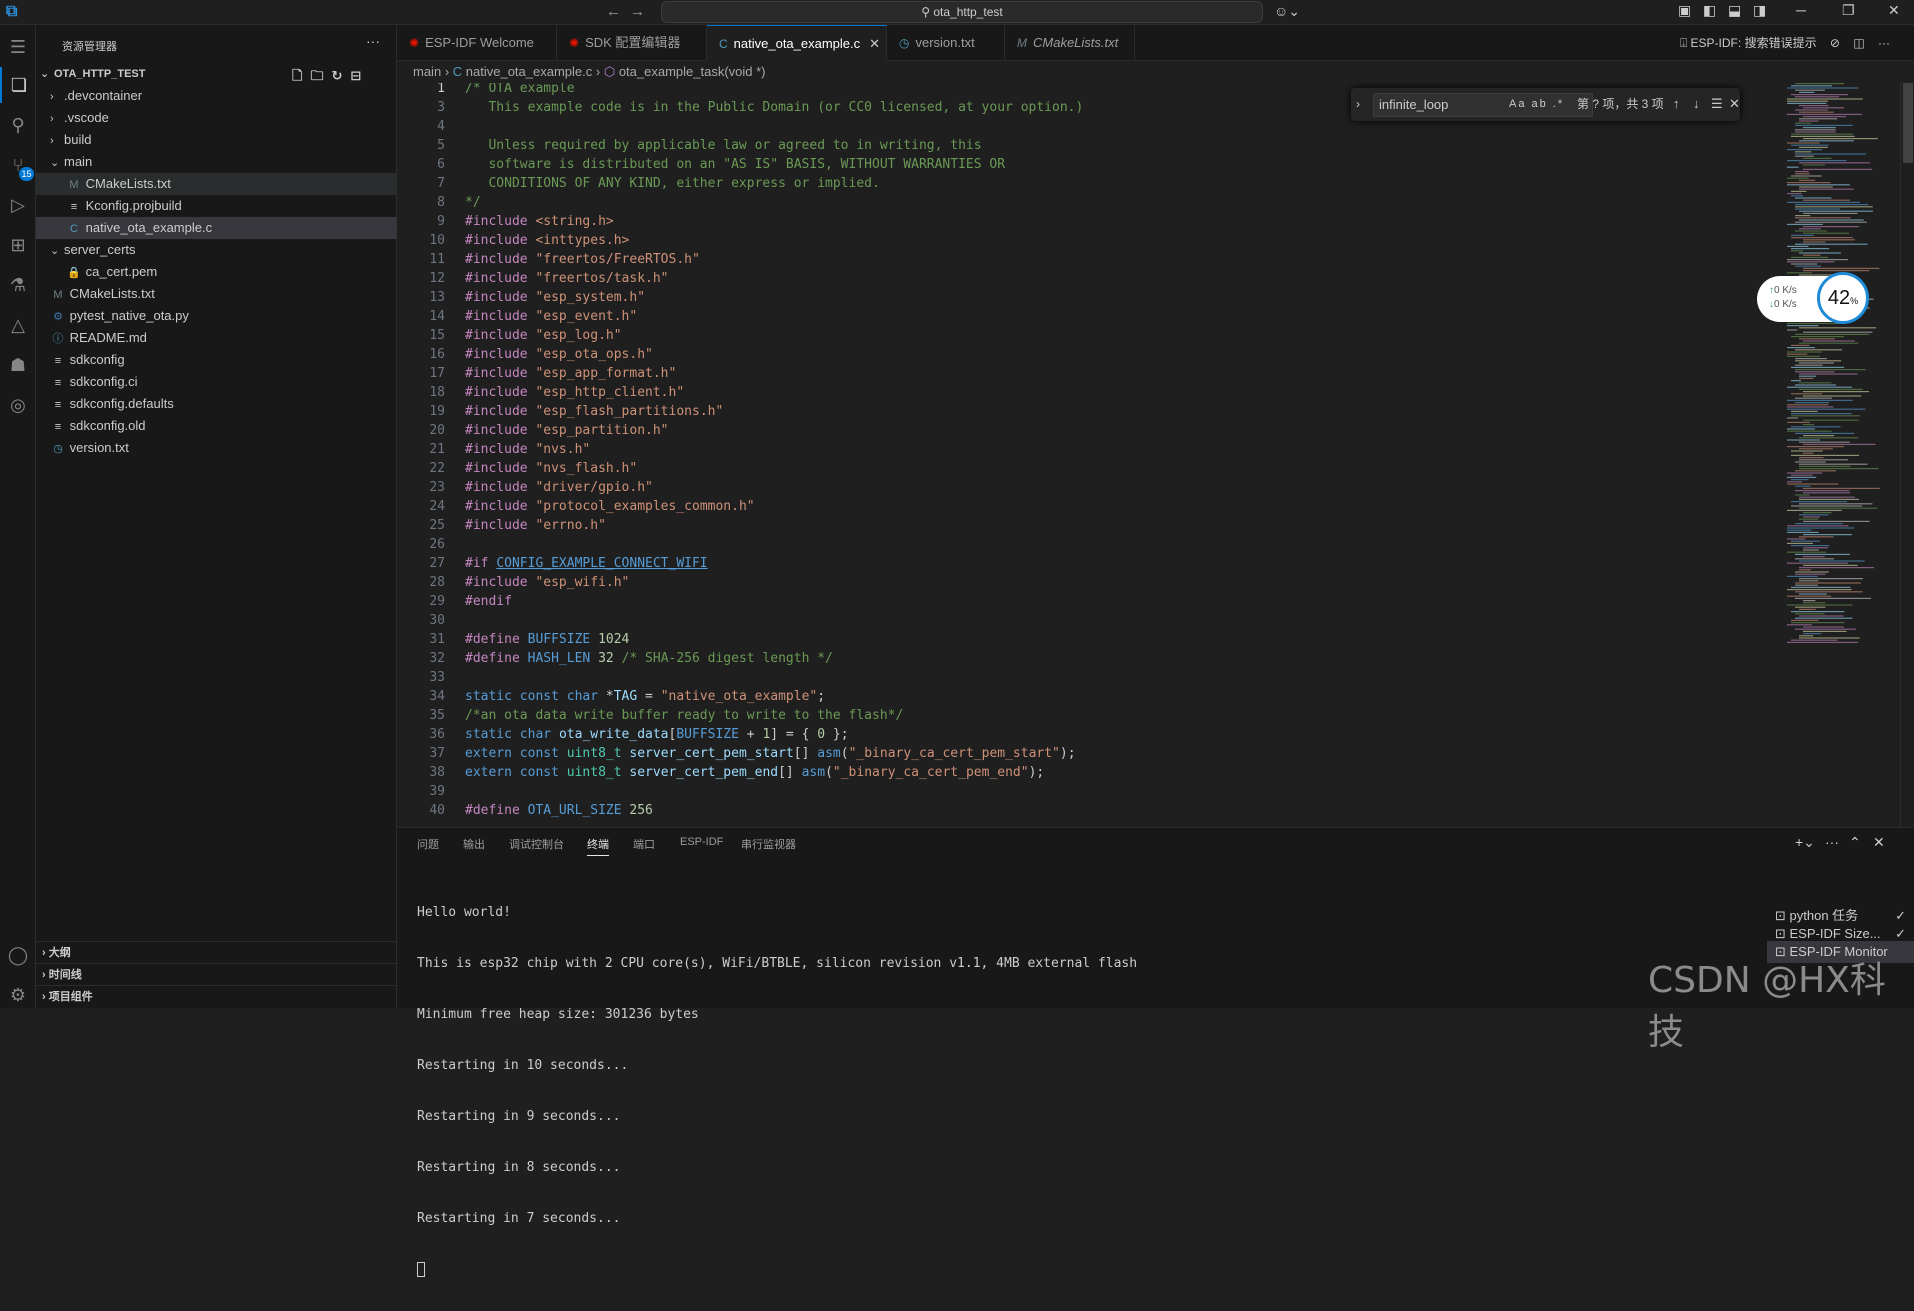  What do you see at coordinates (1684, 10) in the screenshot?
I see `layout-customize-icon: ▣` at bounding box center [1684, 10].